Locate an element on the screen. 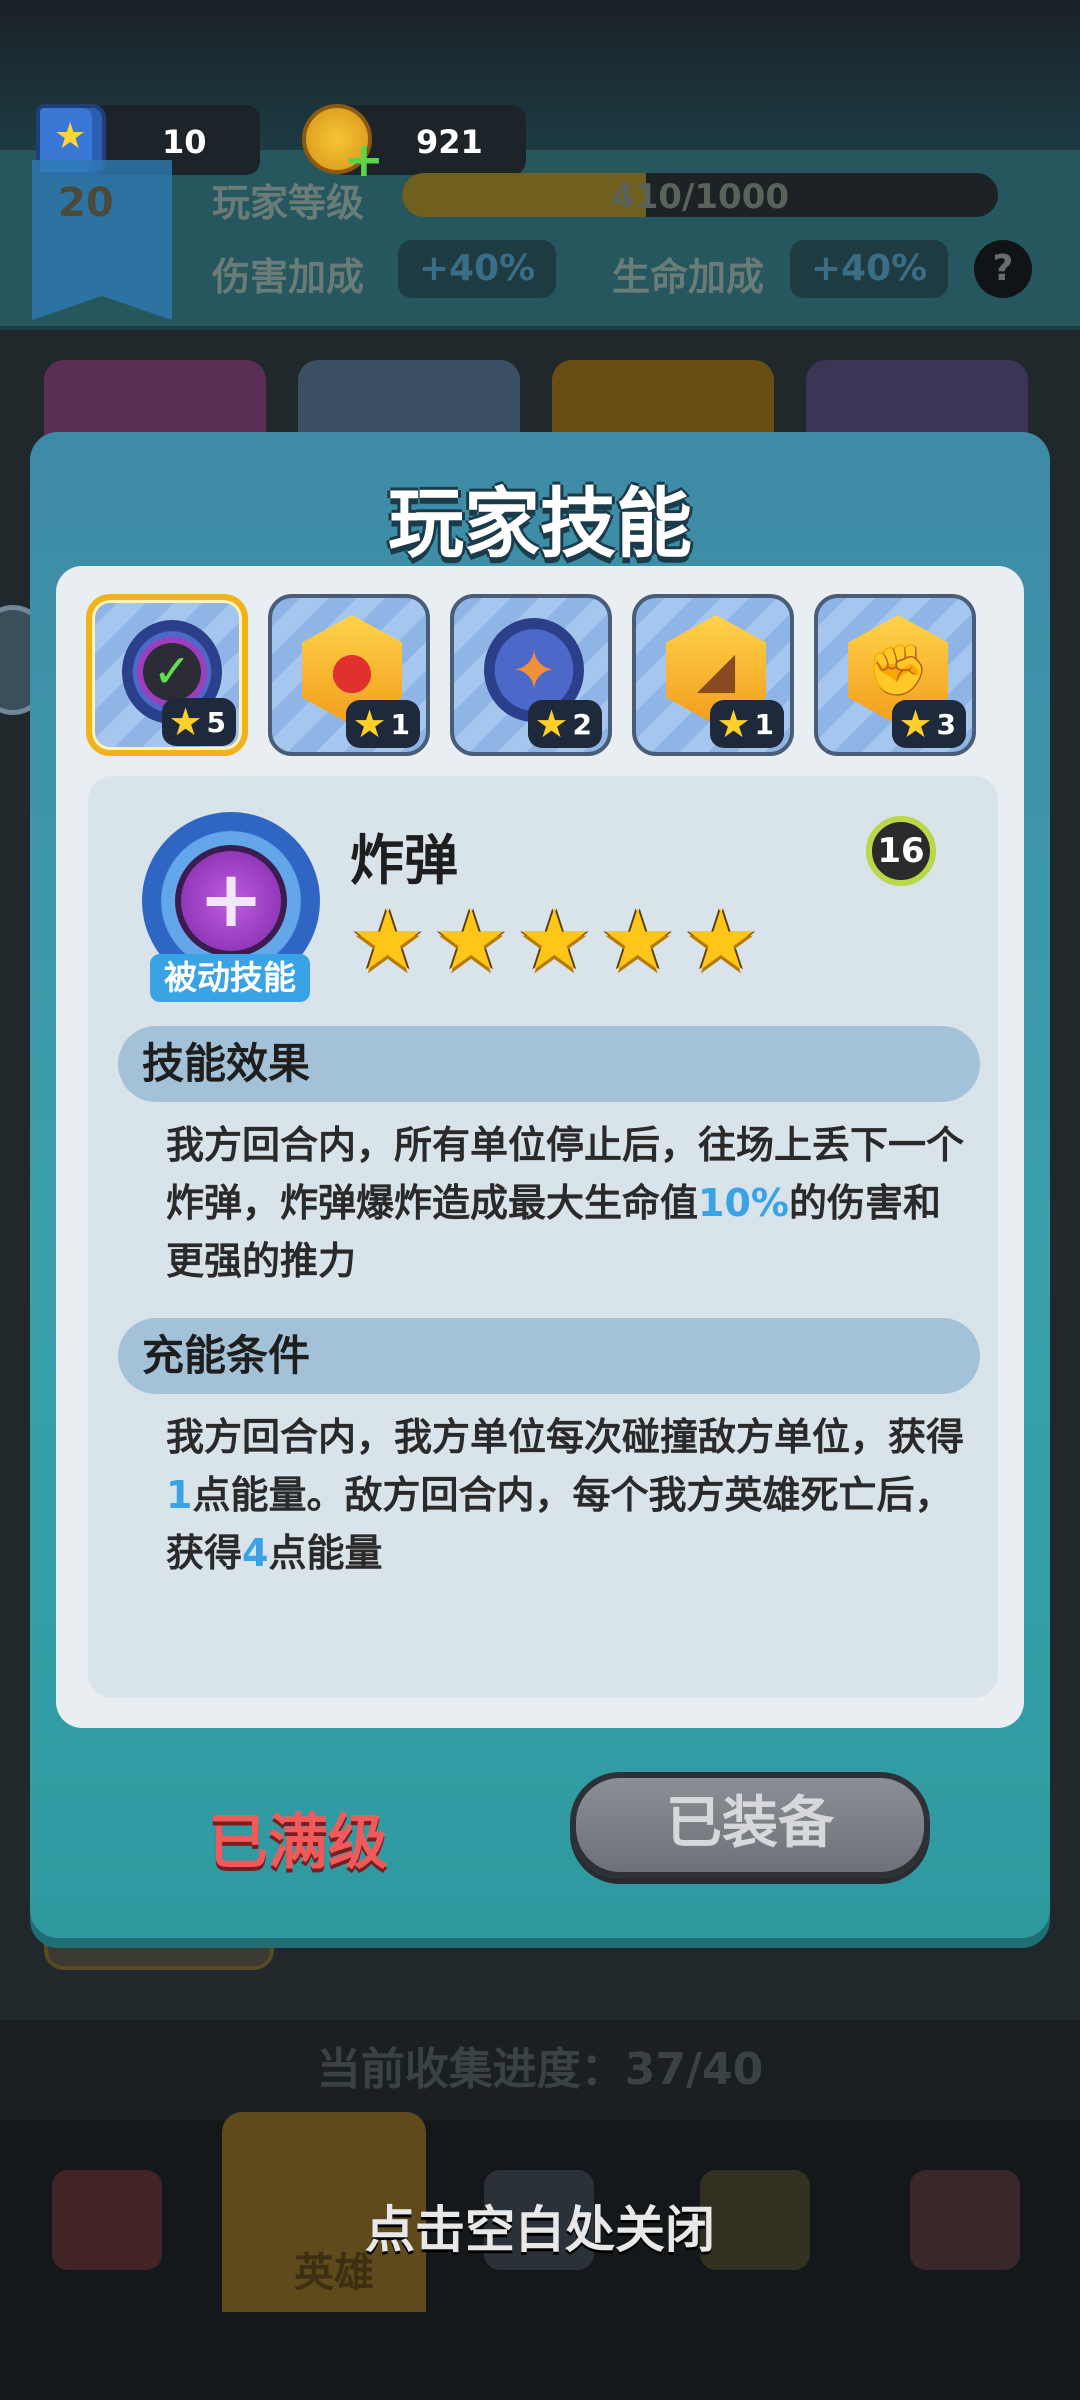  skill-tabs: ✓ ★ 5 ● ★ 1 ✦ ★ 2 ◢ ★ 1 ✊ ★ 3 is located at coordinates (541, 676).